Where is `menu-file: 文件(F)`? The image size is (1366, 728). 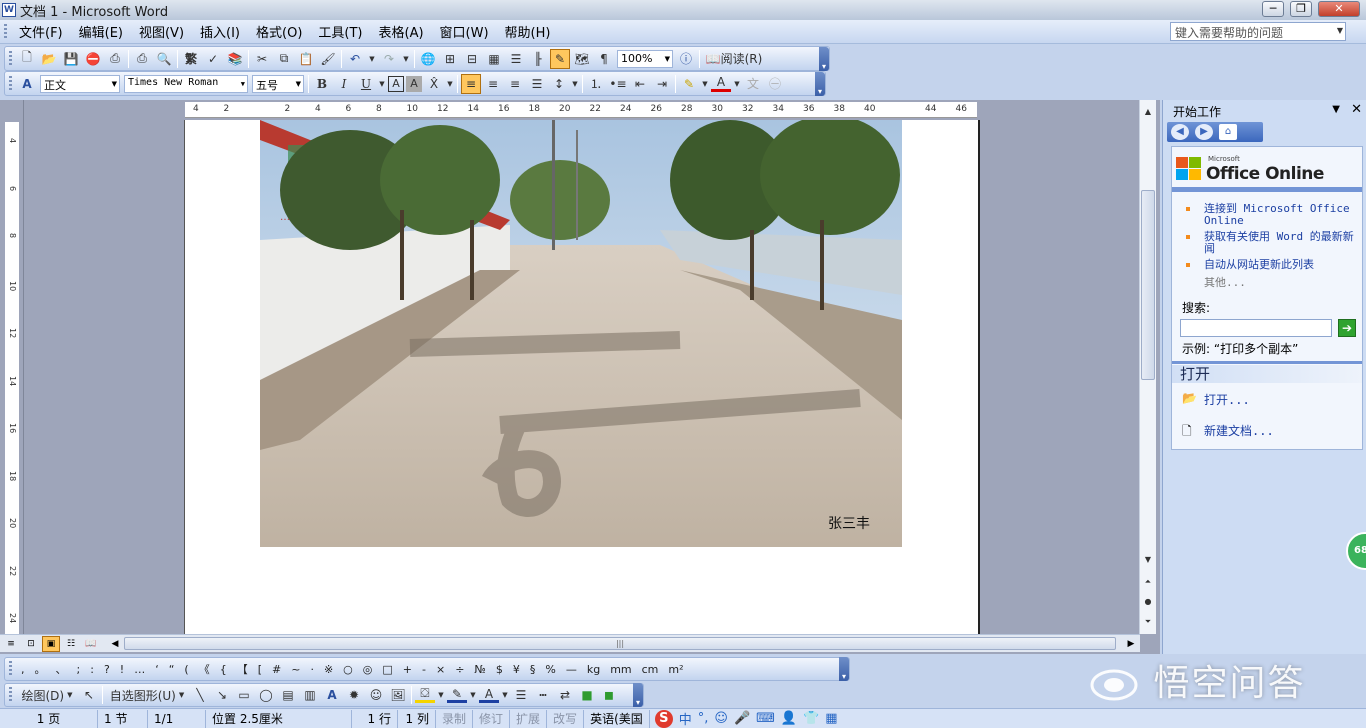
menu-file: 文件(F) is located at coordinates (41, 31).